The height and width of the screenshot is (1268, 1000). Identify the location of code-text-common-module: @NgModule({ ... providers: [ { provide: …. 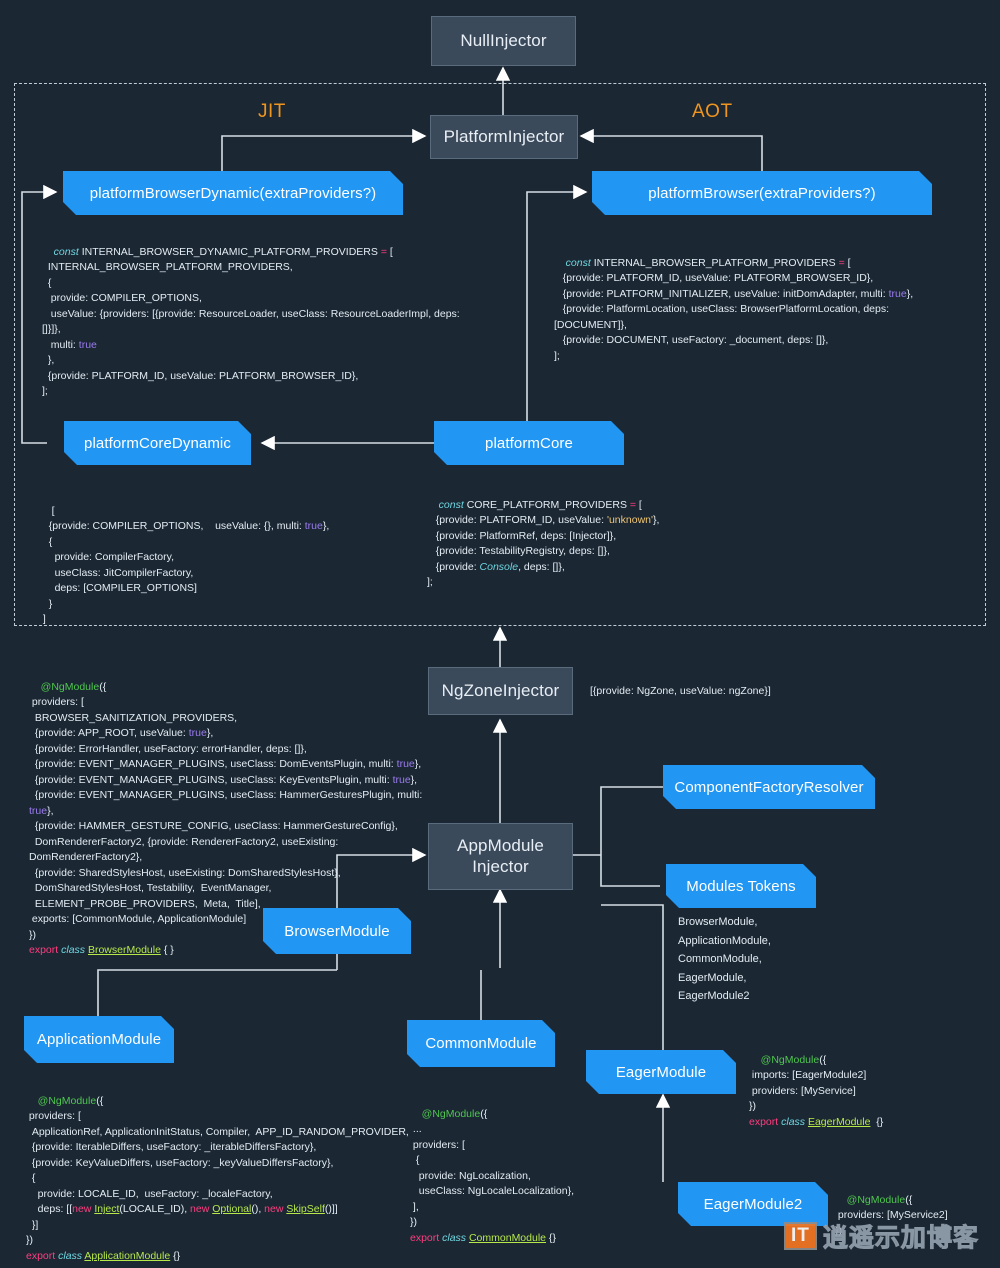
(492, 1175).